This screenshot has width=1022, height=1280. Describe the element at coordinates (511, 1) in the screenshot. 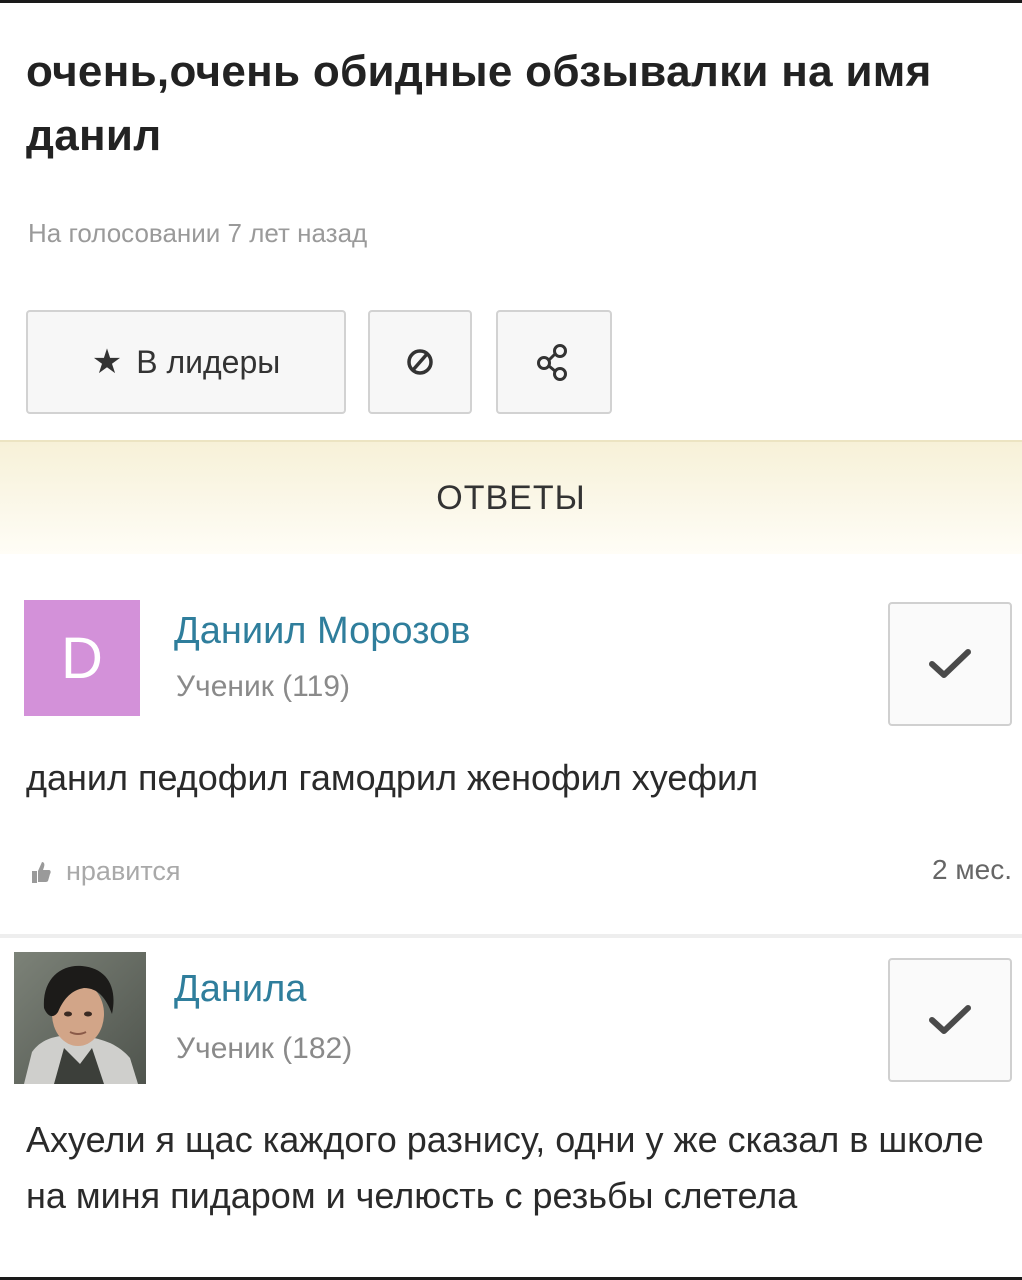

I see `top-border` at that location.